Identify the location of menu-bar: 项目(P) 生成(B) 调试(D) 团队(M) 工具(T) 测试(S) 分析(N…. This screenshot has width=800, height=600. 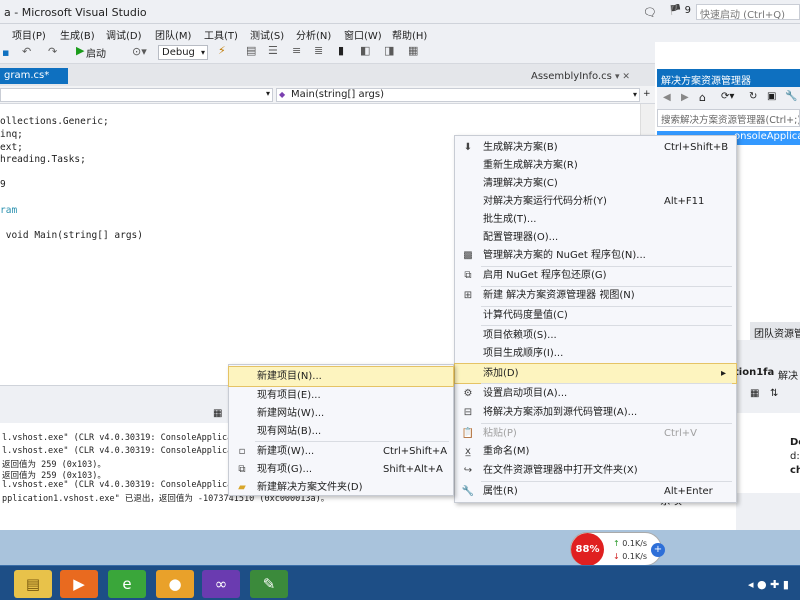
(400, 33).